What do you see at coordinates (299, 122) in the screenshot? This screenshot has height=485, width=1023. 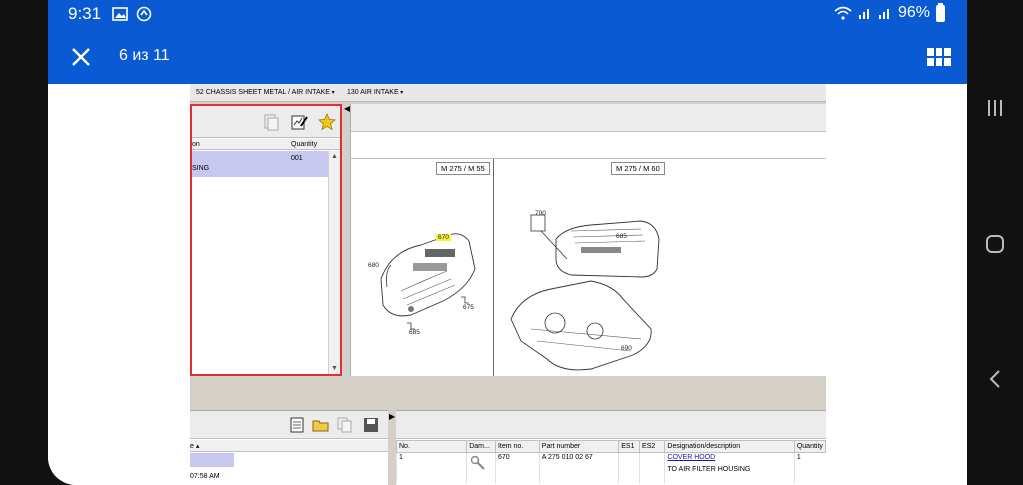 I see `chart-edit-icon` at bounding box center [299, 122].